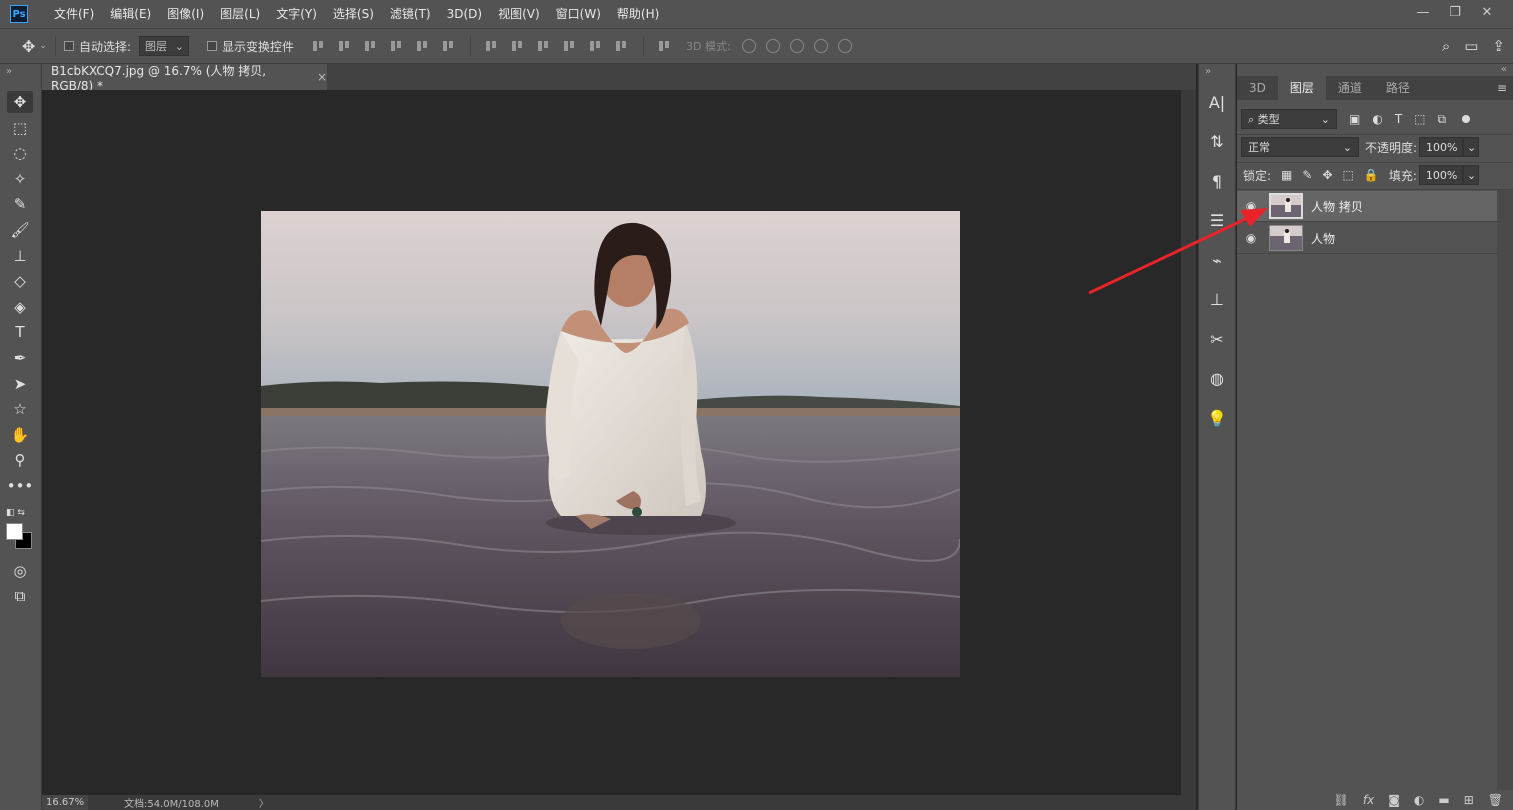 This screenshot has width=1513, height=810. Describe the element at coordinates (1323, 238) in the screenshot. I see `layer-name: 人物` at that location.